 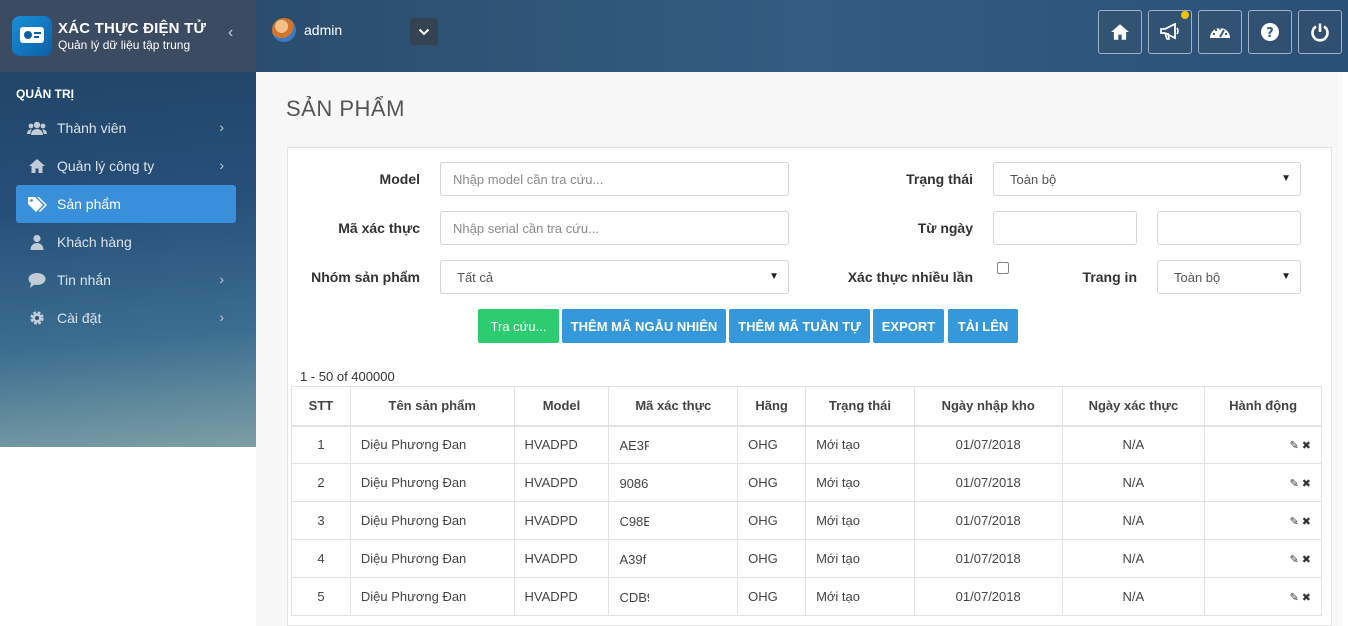 I want to click on sidebar-item-label: Khách hàng, so click(x=94, y=242).